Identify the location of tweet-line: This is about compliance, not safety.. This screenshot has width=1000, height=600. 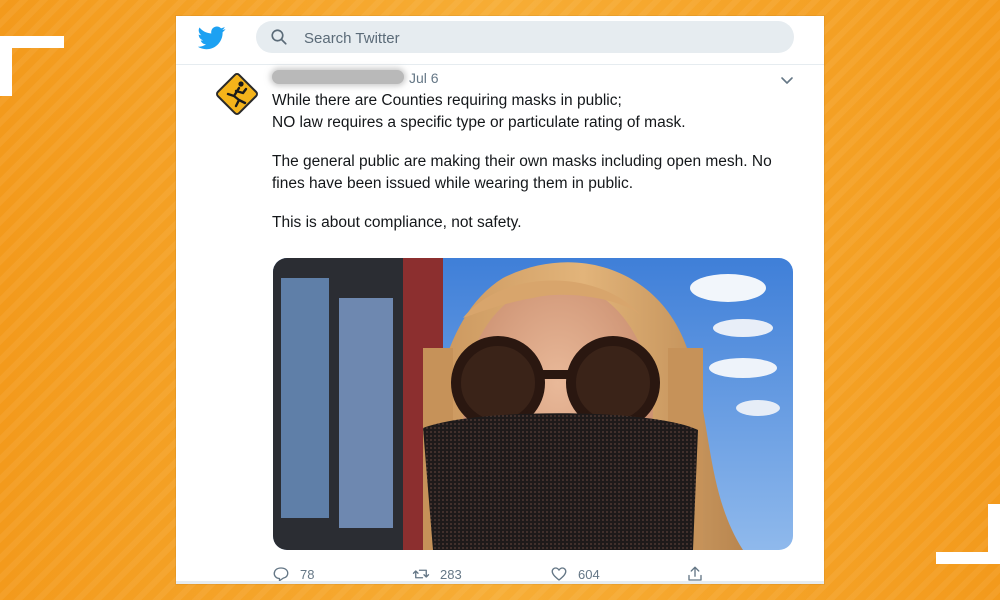
(397, 222).